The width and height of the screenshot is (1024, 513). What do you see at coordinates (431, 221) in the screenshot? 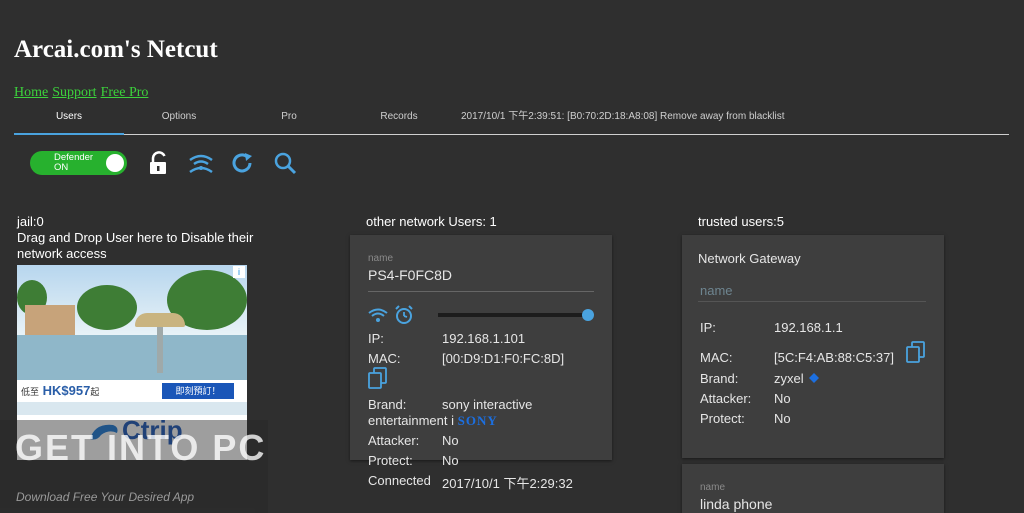
I see `other-users-header: other network Users: 1` at bounding box center [431, 221].